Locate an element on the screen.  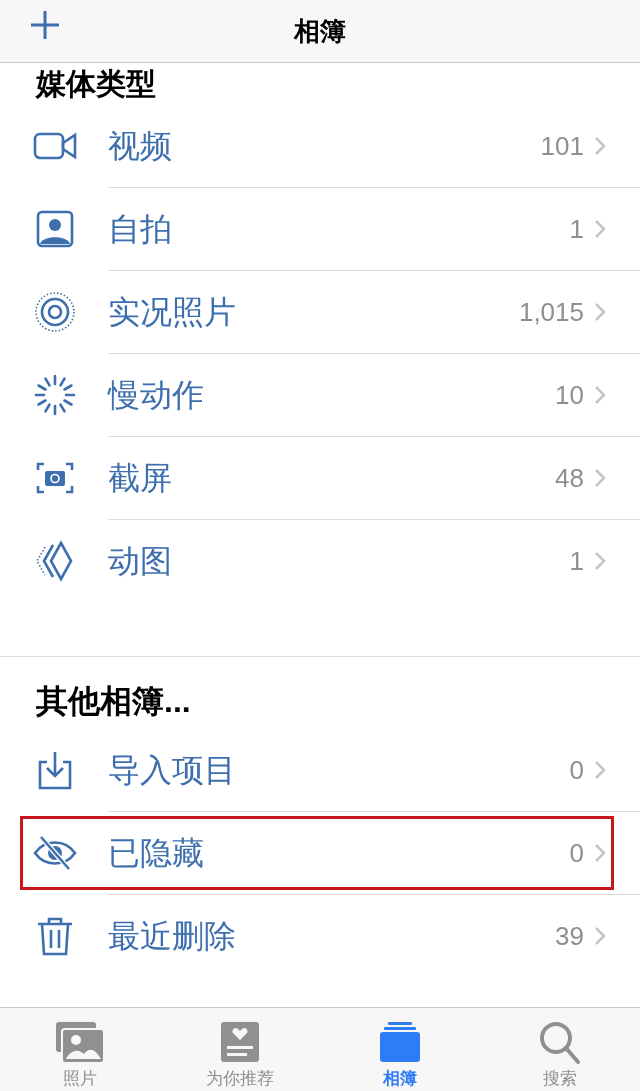
album-count: 39 is located at coordinates (569, 936).